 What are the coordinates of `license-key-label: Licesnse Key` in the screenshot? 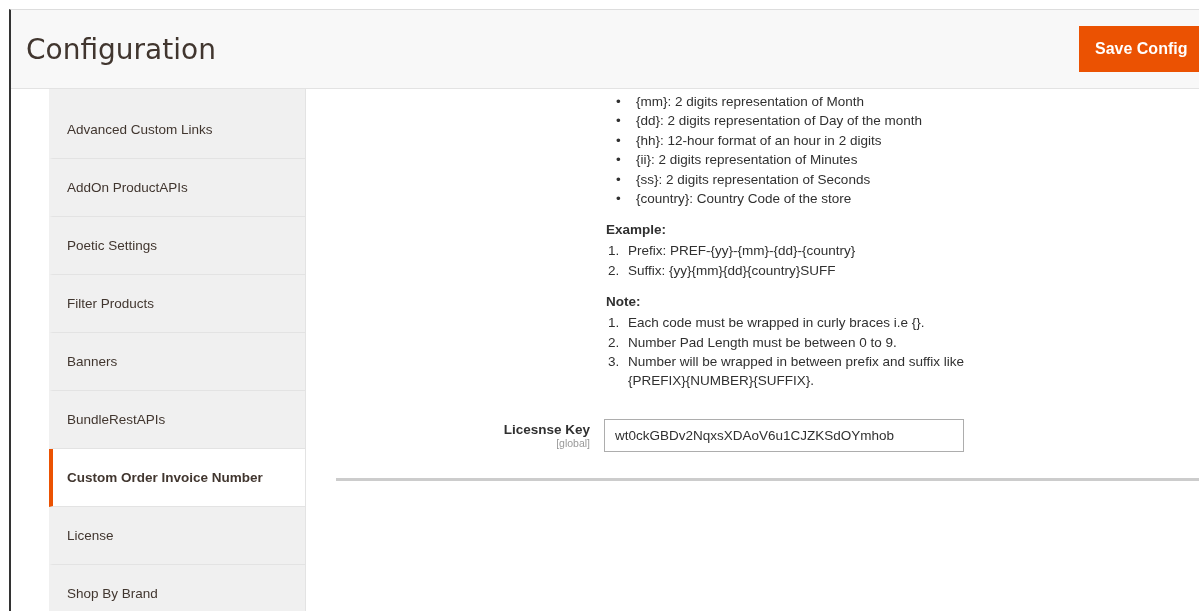 It's located at (546, 429).